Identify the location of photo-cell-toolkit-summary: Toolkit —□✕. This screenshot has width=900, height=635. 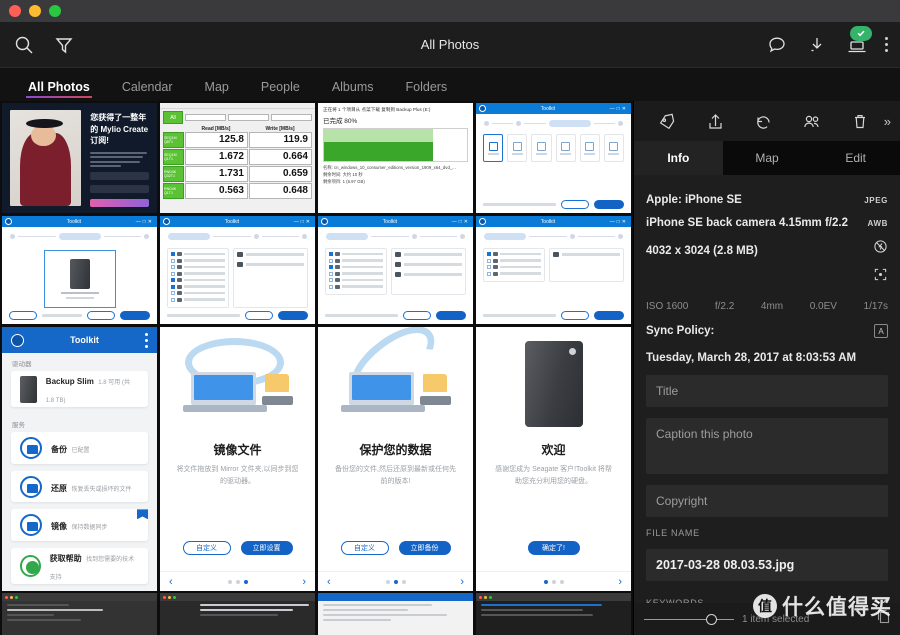
(553, 270).